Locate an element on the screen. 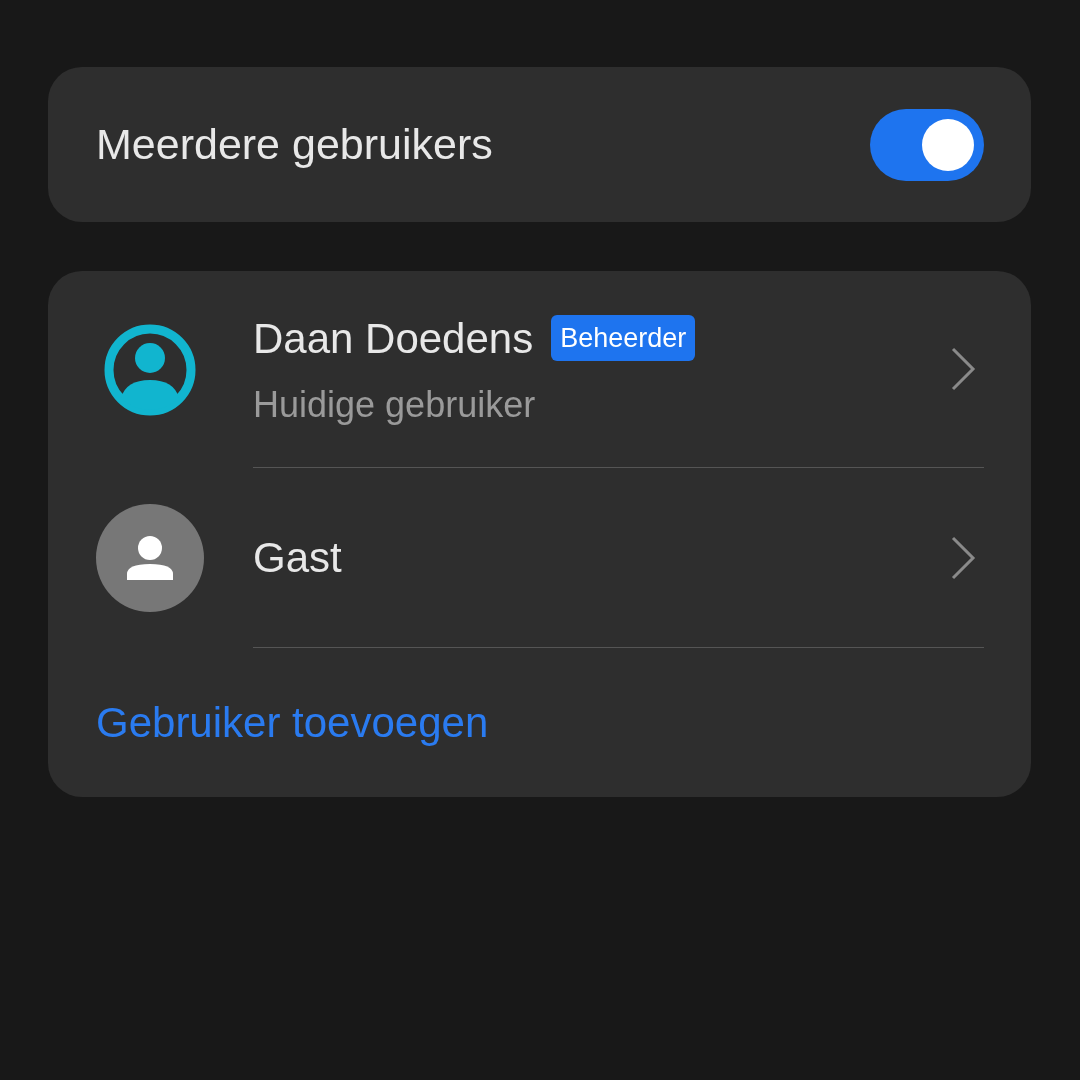 The height and width of the screenshot is (1080, 1080). add-user-link: Gebruiker toevoegen is located at coordinates (292, 722).